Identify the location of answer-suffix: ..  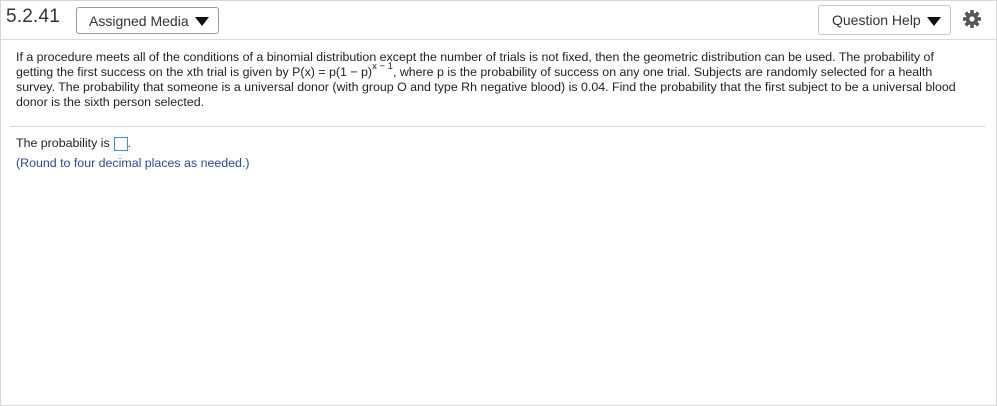
(129, 143).